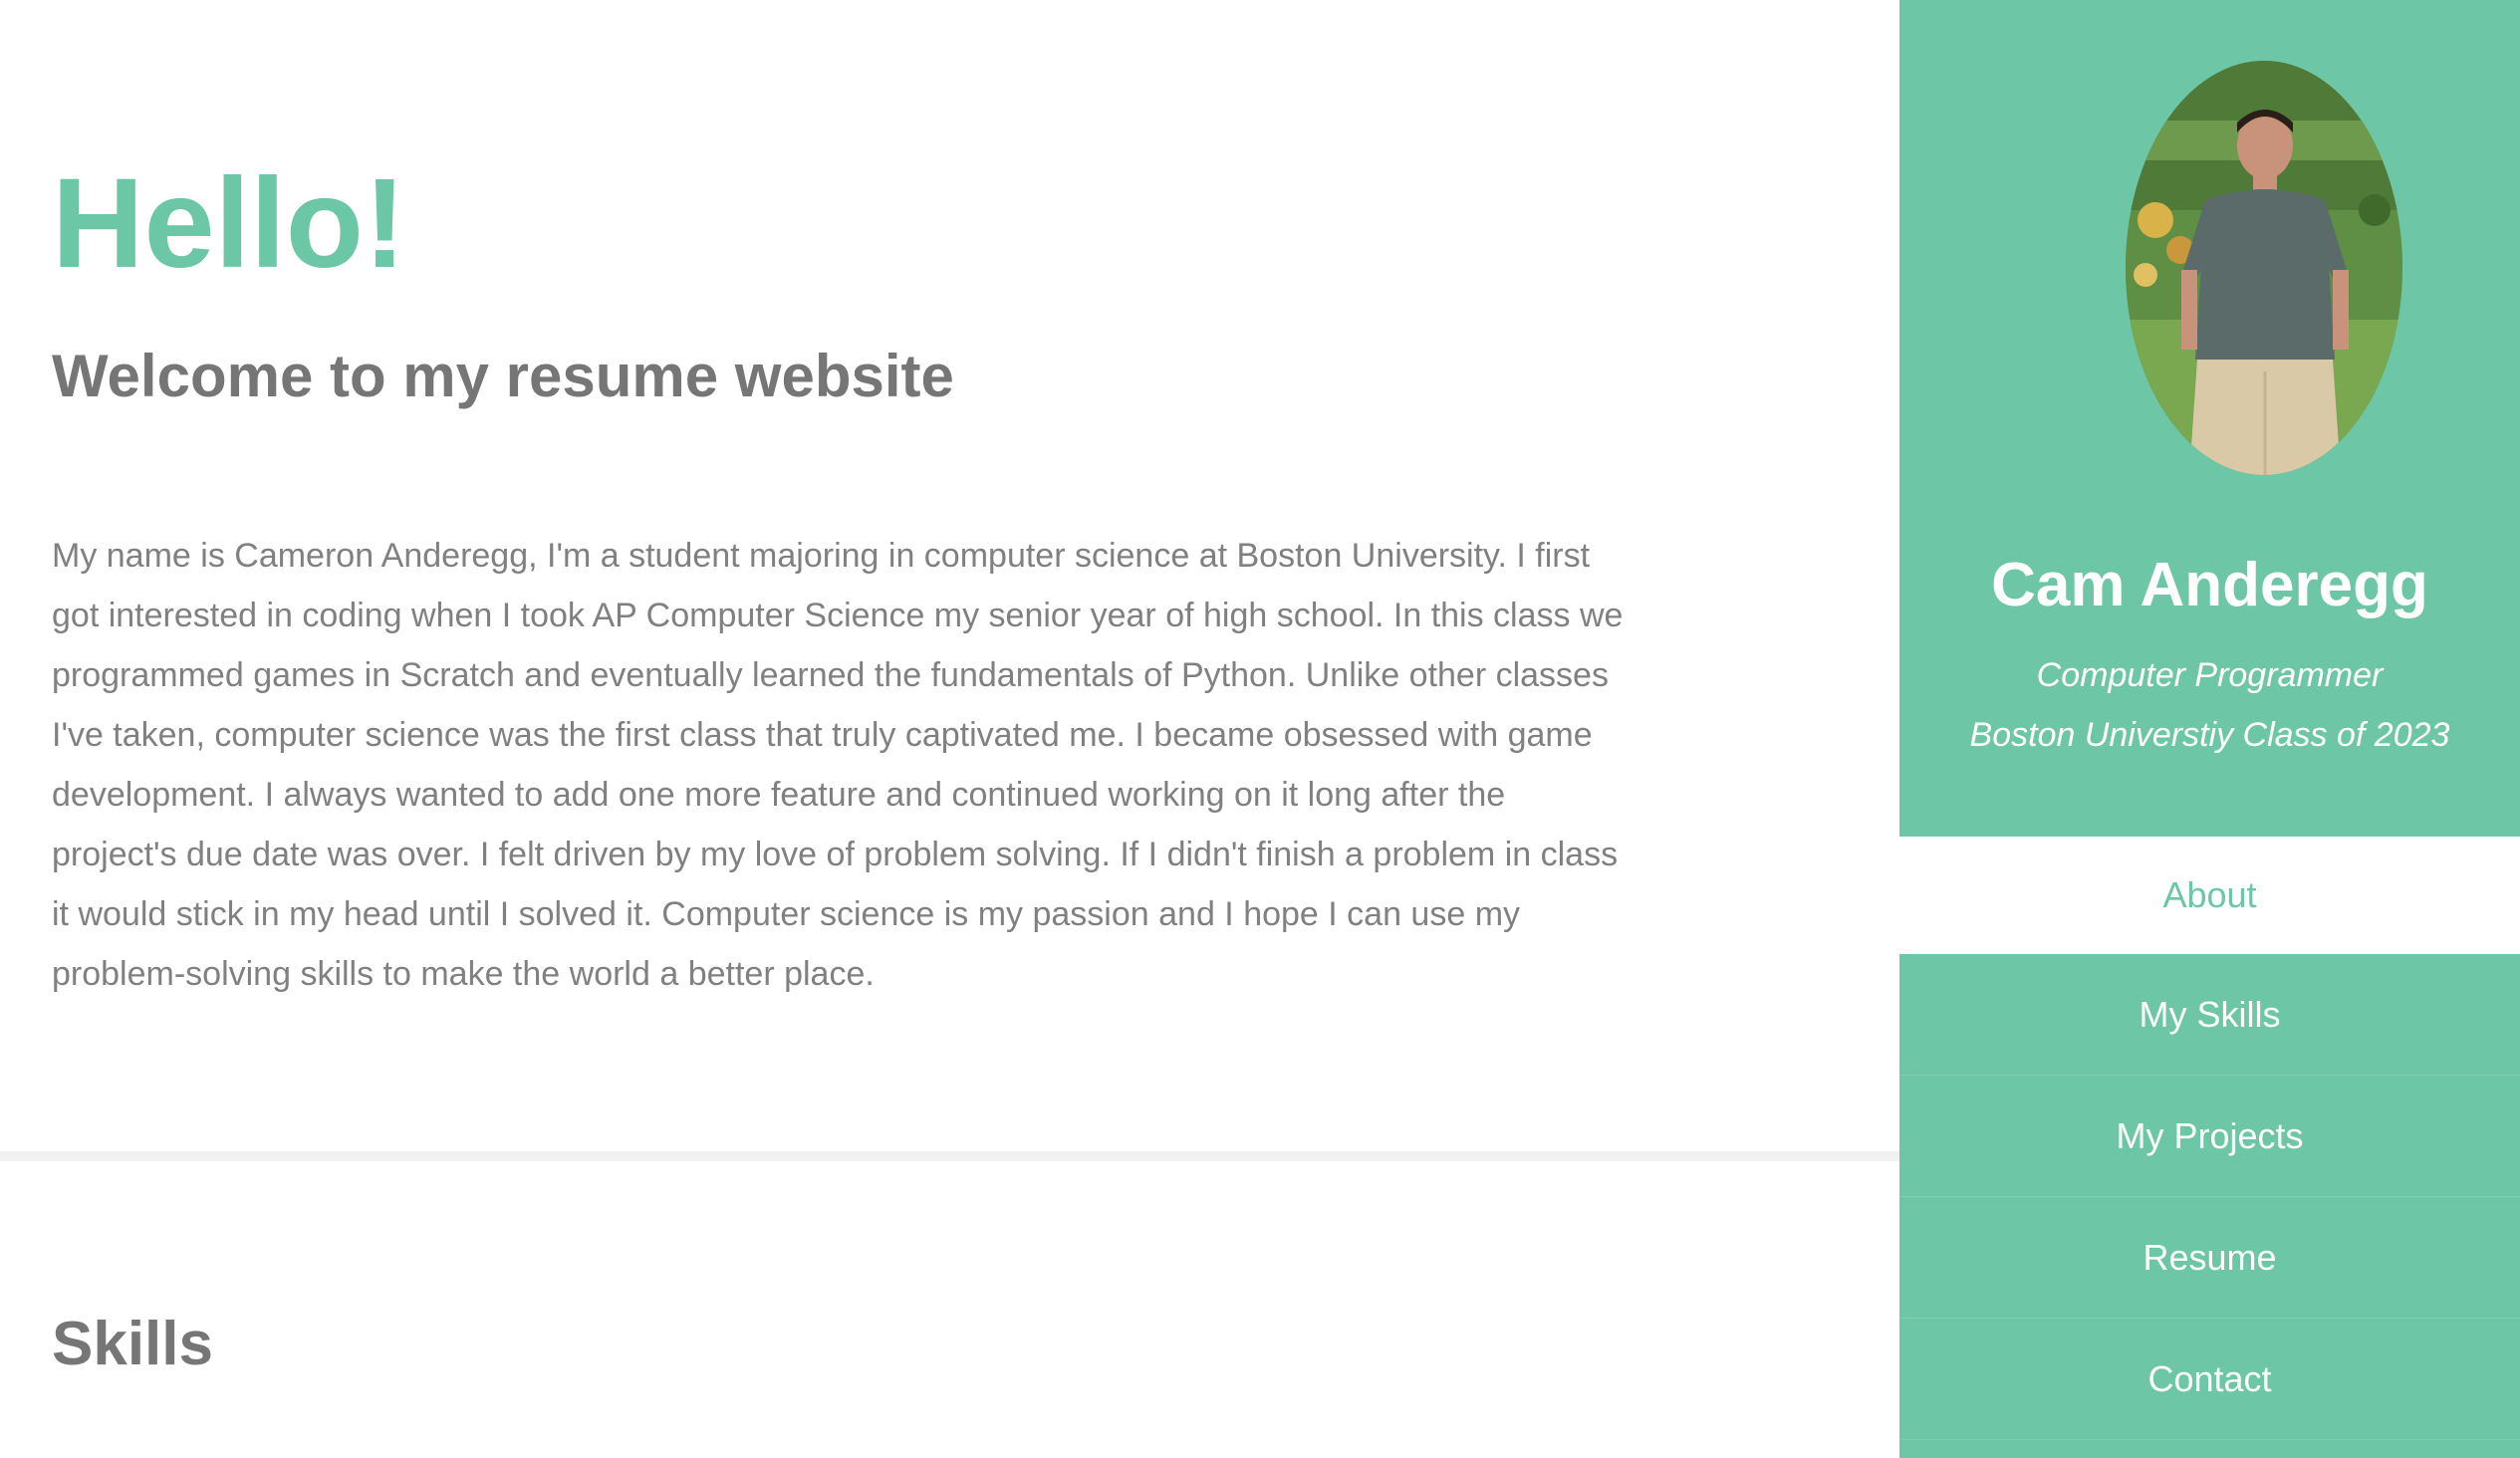 The height and width of the screenshot is (1458, 2520). What do you see at coordinates (2210, 896) in the screenshot?
I see `nav-item-about: About` at bounding box center [2210, 896].